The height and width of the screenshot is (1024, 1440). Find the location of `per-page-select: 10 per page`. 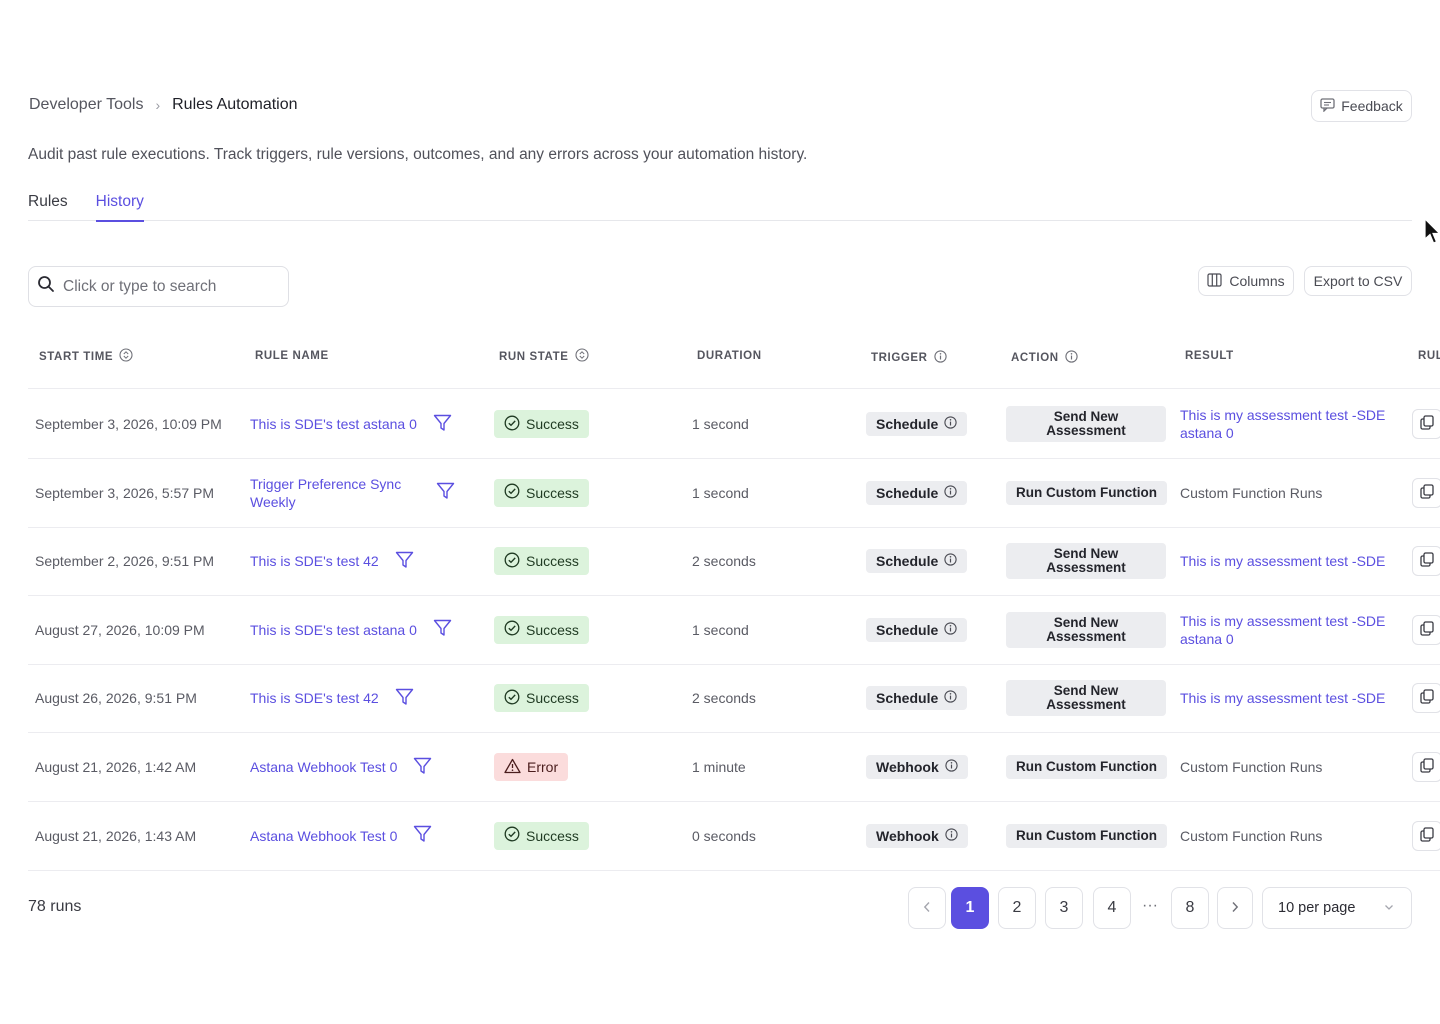

per-page-select: 10 per page is located at coordinates (1337, 908).